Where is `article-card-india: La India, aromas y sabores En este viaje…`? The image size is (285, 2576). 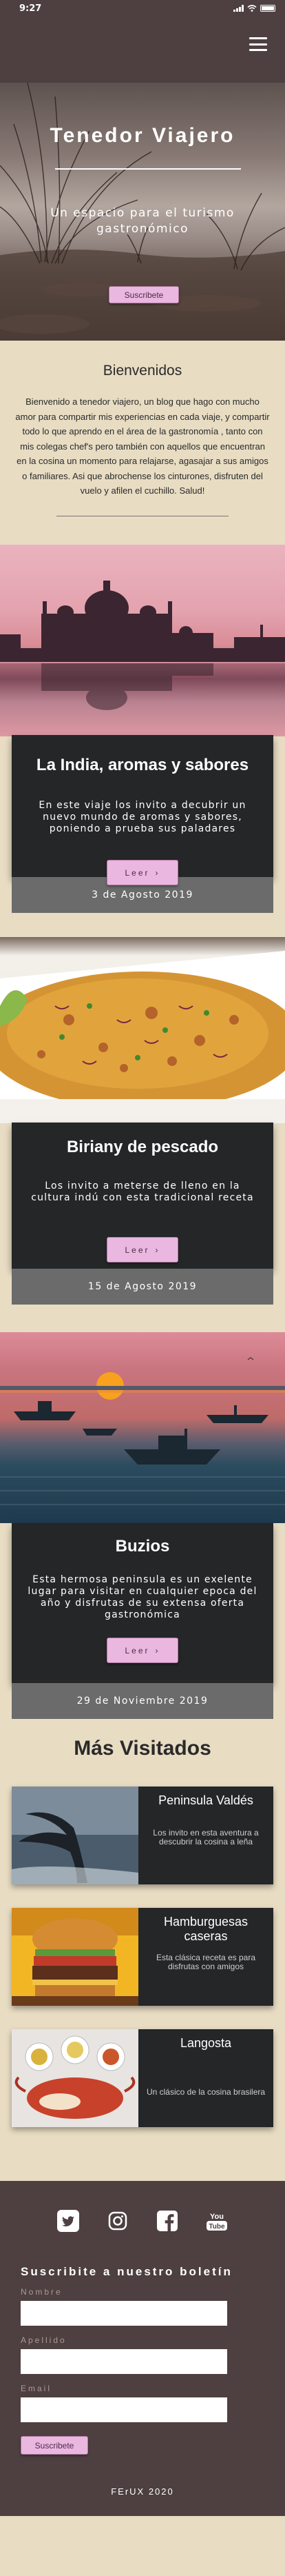
article-card-india: La India, aromas y sabores En este viaje… is located at coordinates (142, 836).